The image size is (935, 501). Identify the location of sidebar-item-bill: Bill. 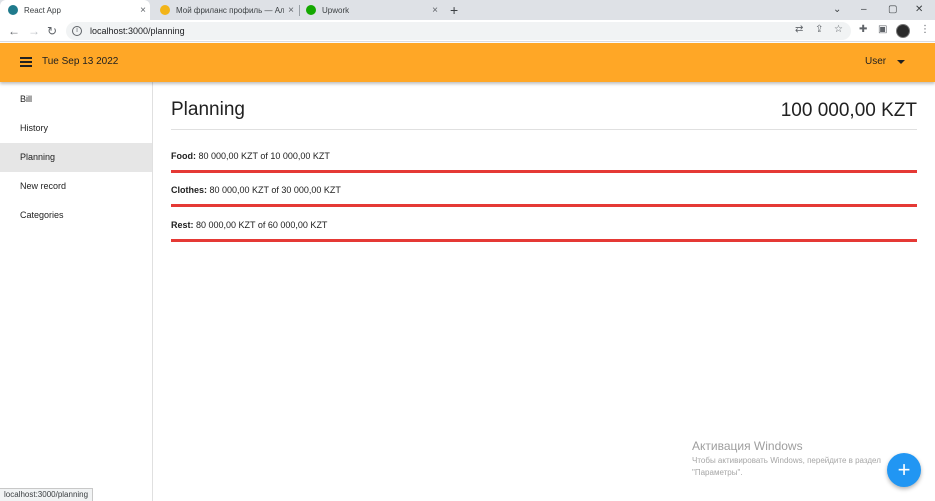
(76, 99).